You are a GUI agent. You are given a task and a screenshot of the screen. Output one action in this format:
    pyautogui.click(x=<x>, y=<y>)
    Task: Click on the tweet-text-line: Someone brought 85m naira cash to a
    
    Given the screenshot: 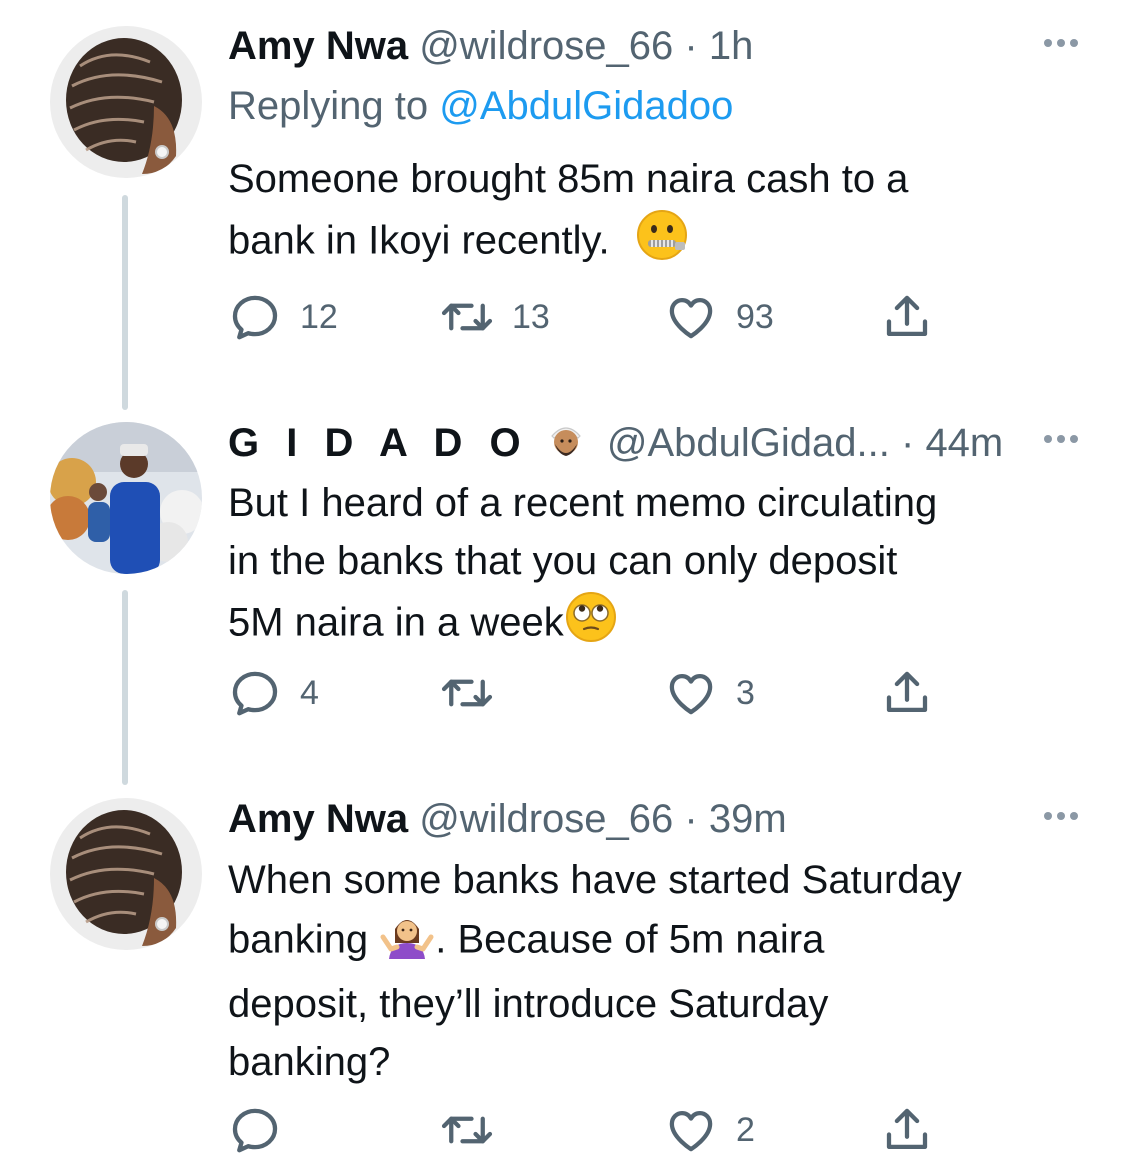 What is the action you would take?
    pyautogui.click(x=568, y=179)
    